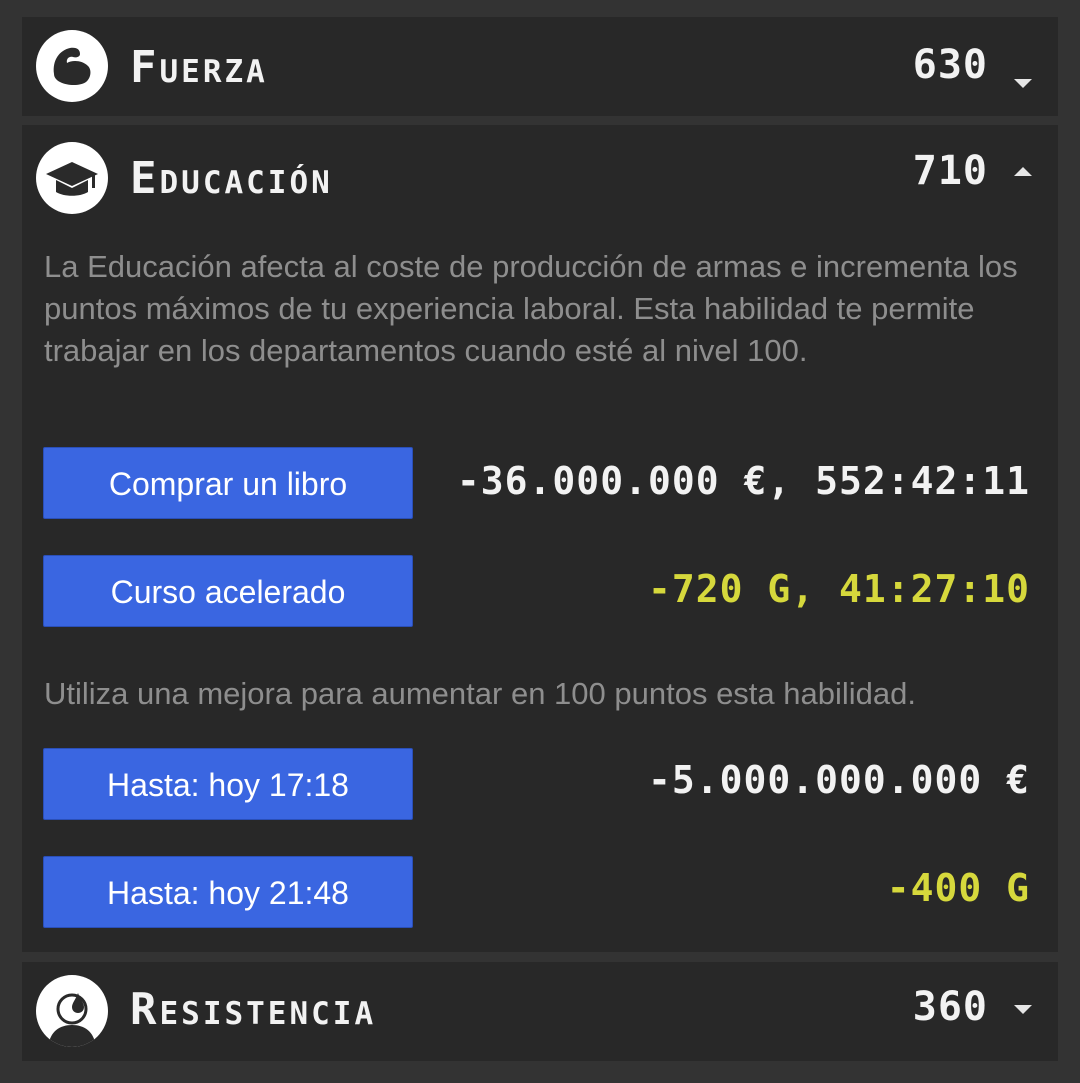 The height and width of the screenshot is (1083, 1080). What do you see at coordinates (950, 1007) in the screenshot?
I see `skill-value: 360` at bounding box center [950, 1007].